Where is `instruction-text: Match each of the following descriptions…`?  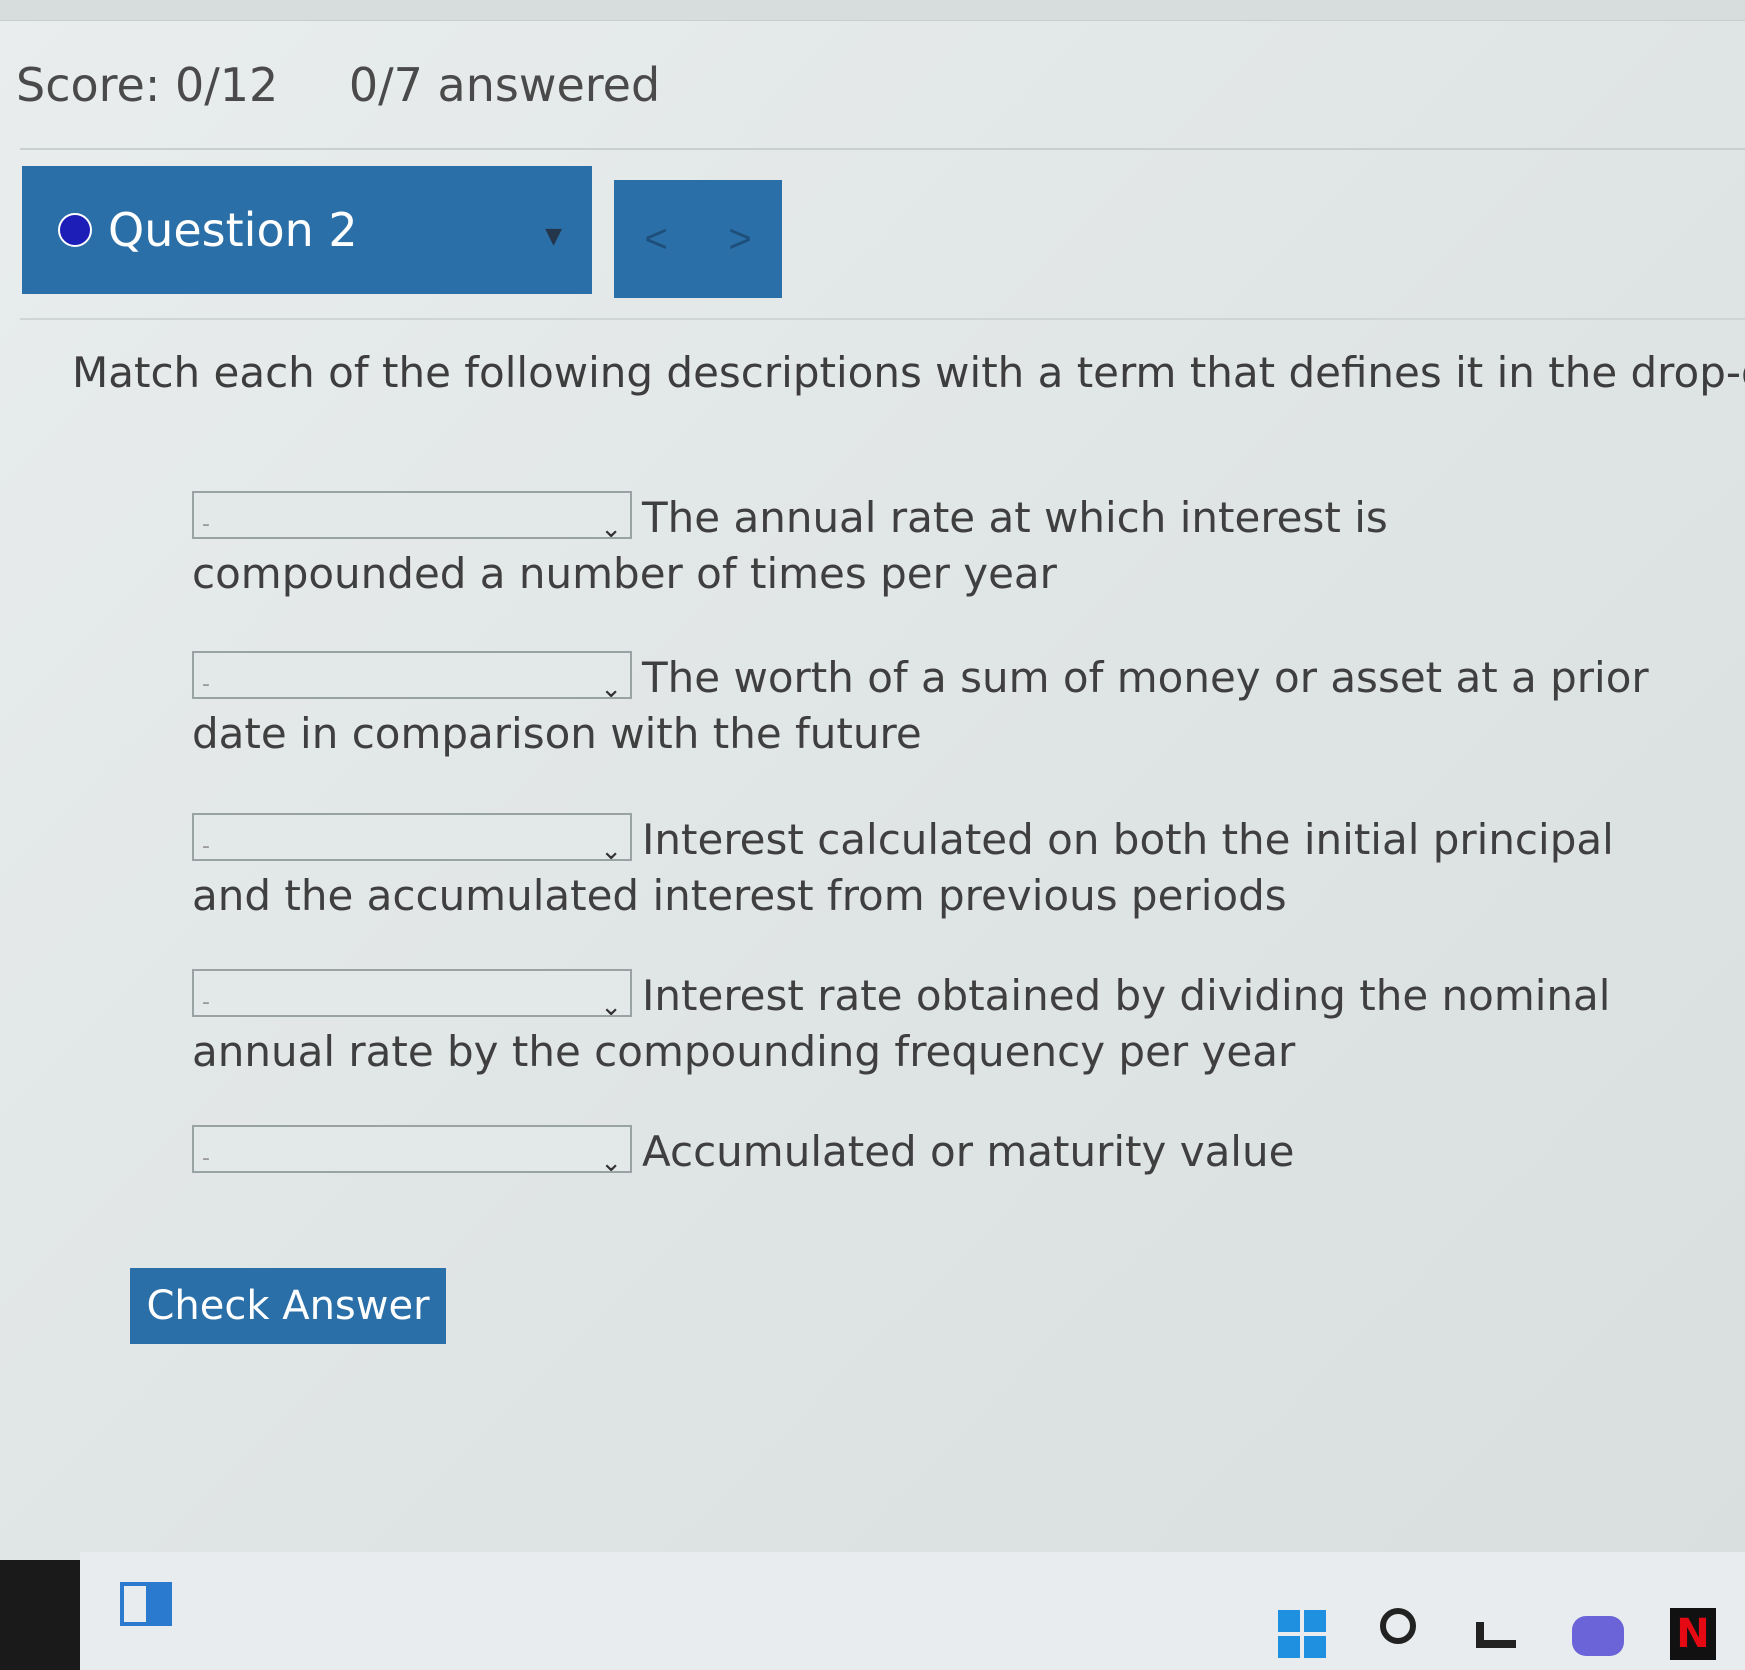 instruction-text: Match each of the following descriptions… is located at coordinates (908, 372).